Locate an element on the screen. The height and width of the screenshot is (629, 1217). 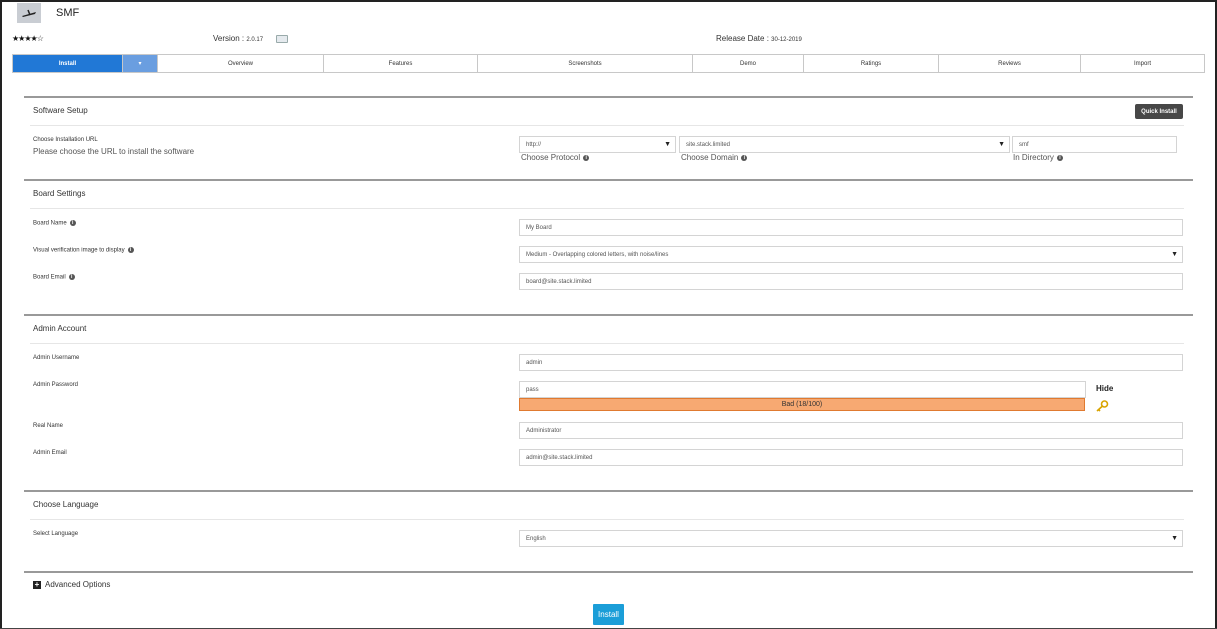
protocol-value: http:// is located at coordinates (534, 144).